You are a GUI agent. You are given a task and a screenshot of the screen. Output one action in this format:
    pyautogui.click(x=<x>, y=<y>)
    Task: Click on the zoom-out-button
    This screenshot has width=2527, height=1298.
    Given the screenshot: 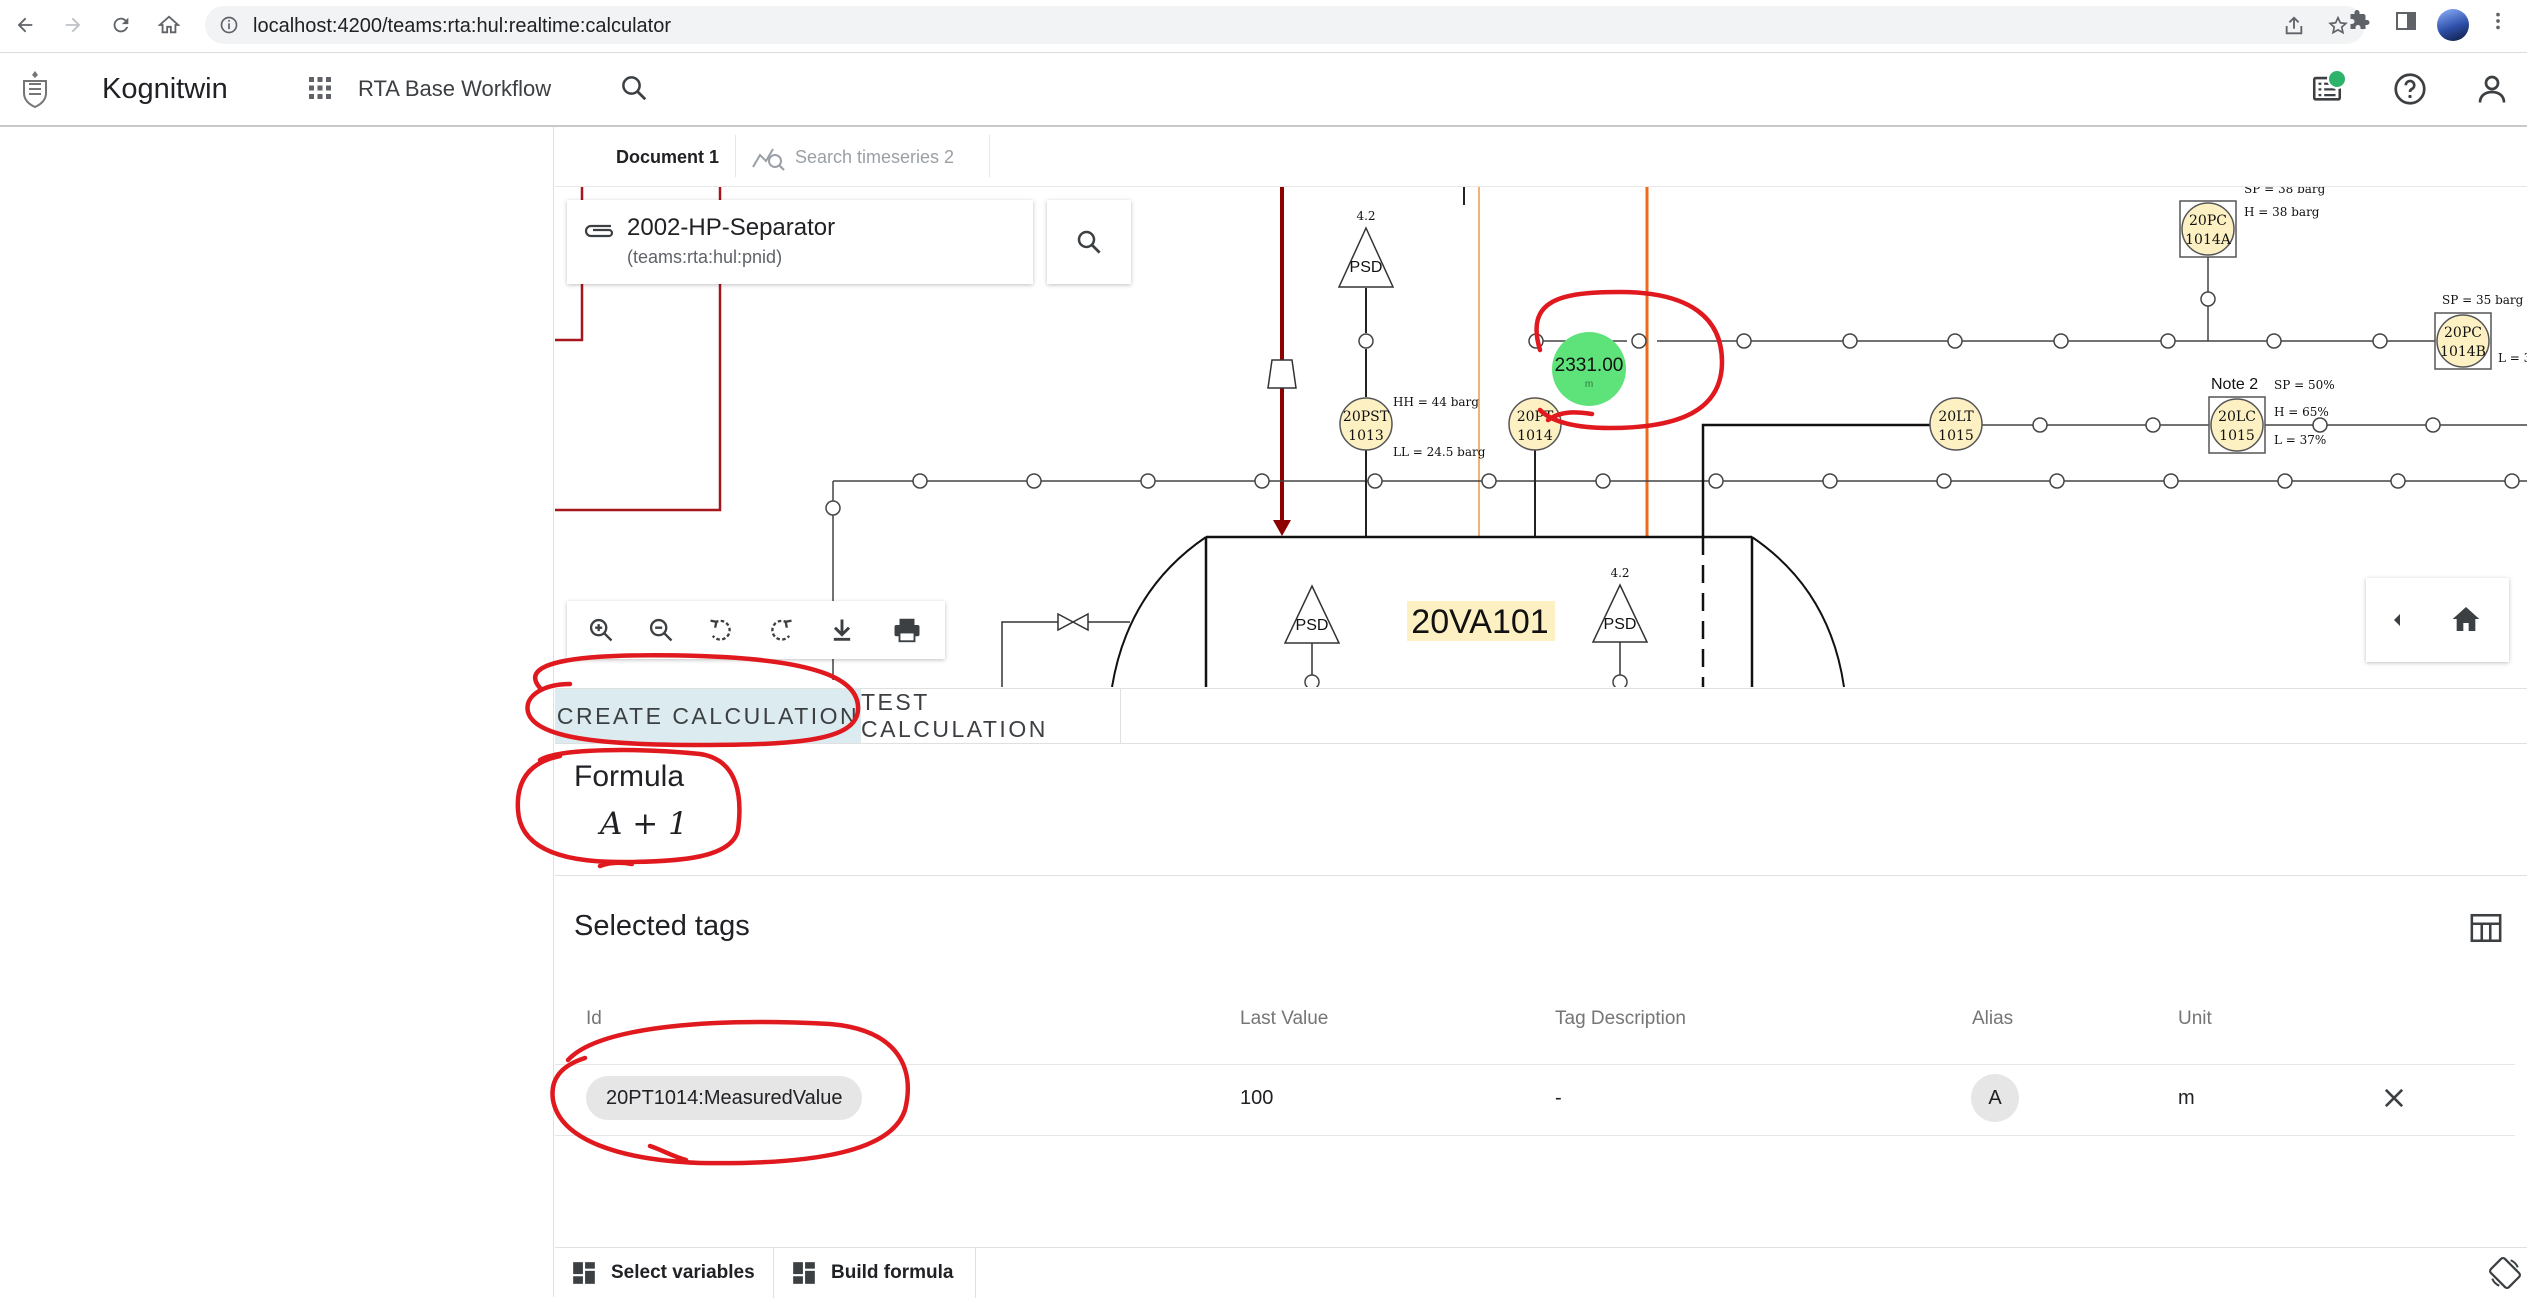 What is the action you would take?
    pyautogui.click(x=661, y=630)
    